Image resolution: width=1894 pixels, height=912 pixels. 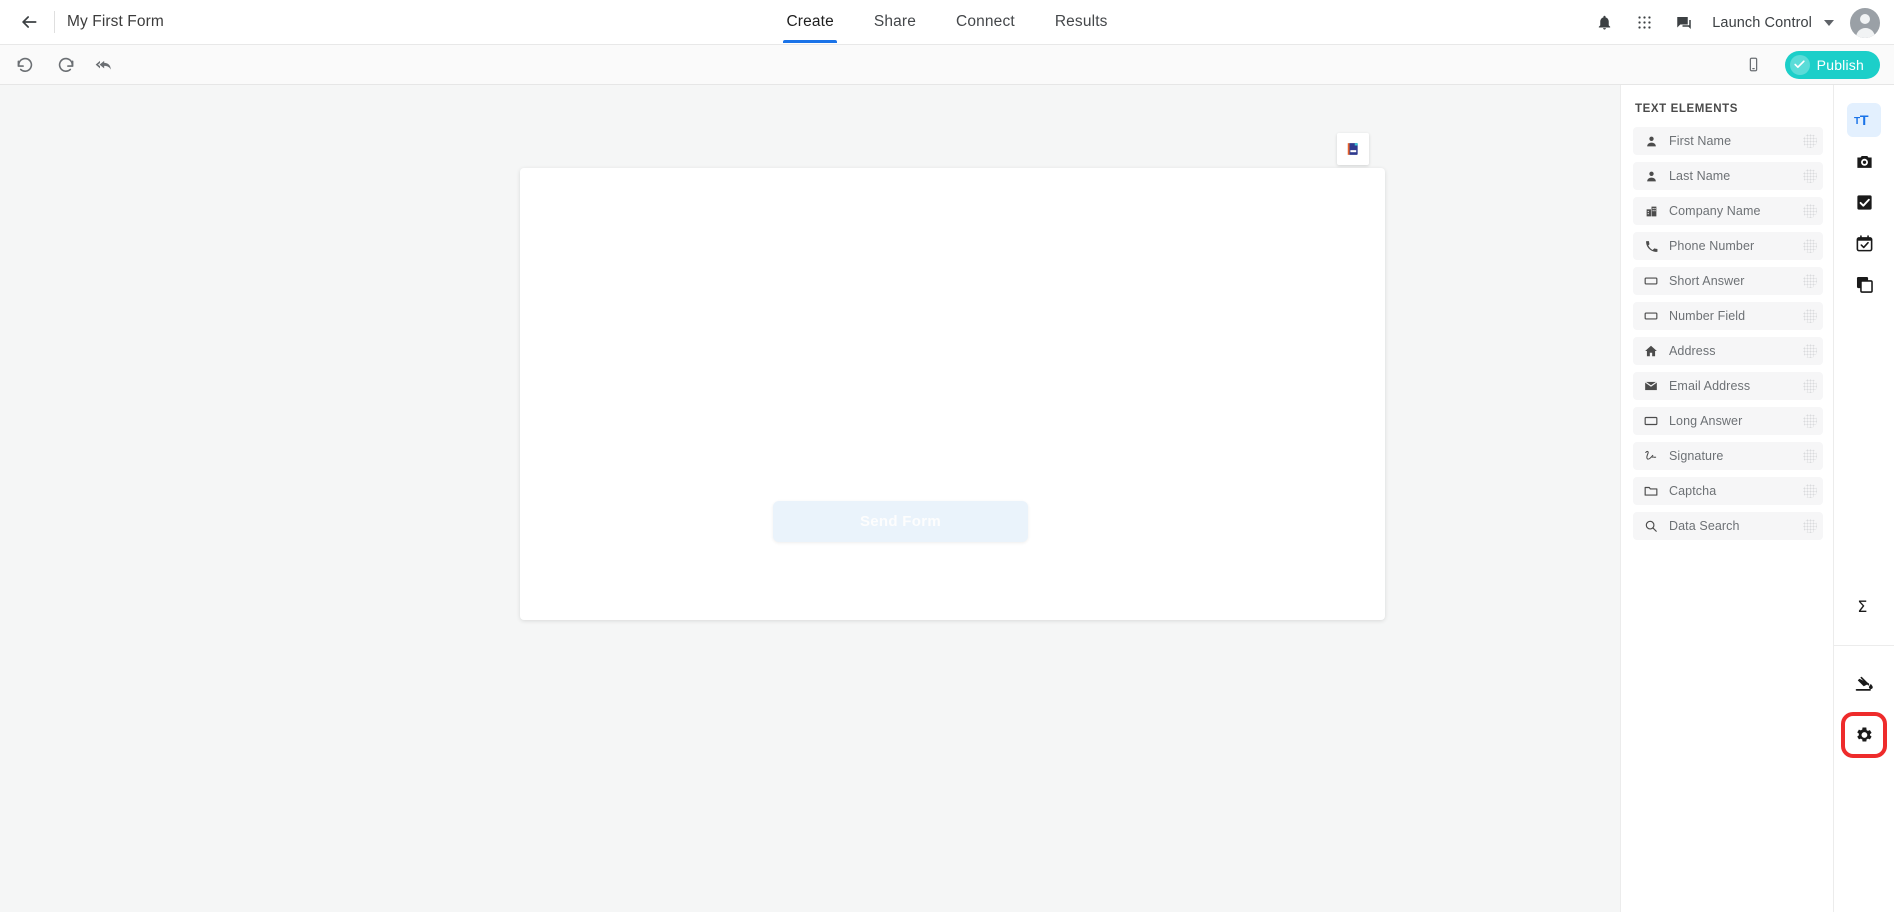 I want to click on publish-button: Publish, so click(x=1832, y=64).